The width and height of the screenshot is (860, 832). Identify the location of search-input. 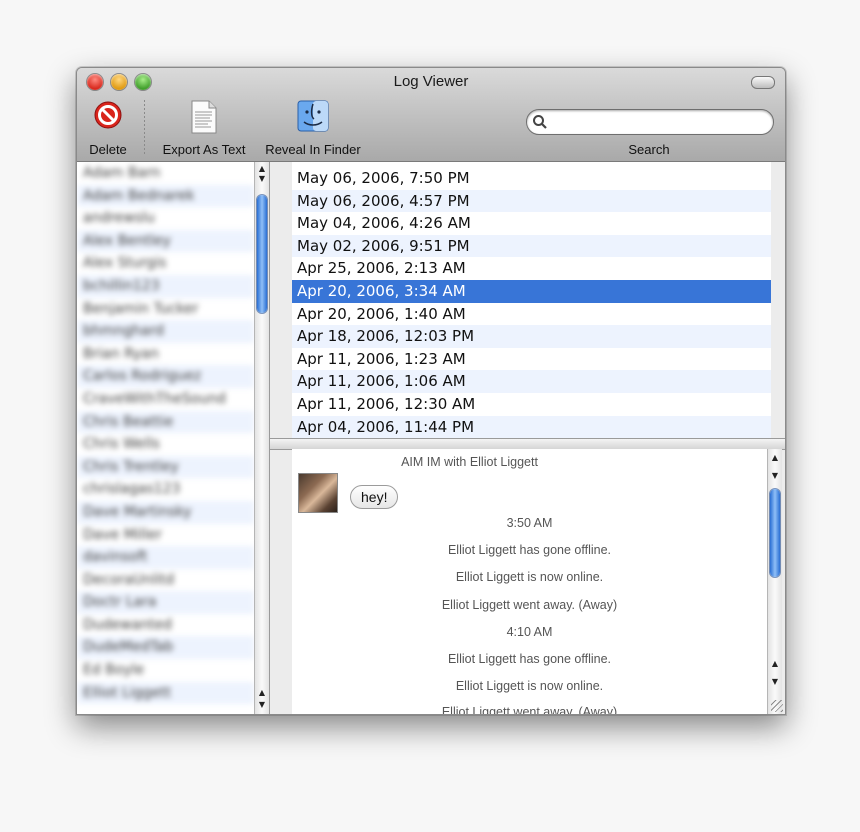
(658, 122).